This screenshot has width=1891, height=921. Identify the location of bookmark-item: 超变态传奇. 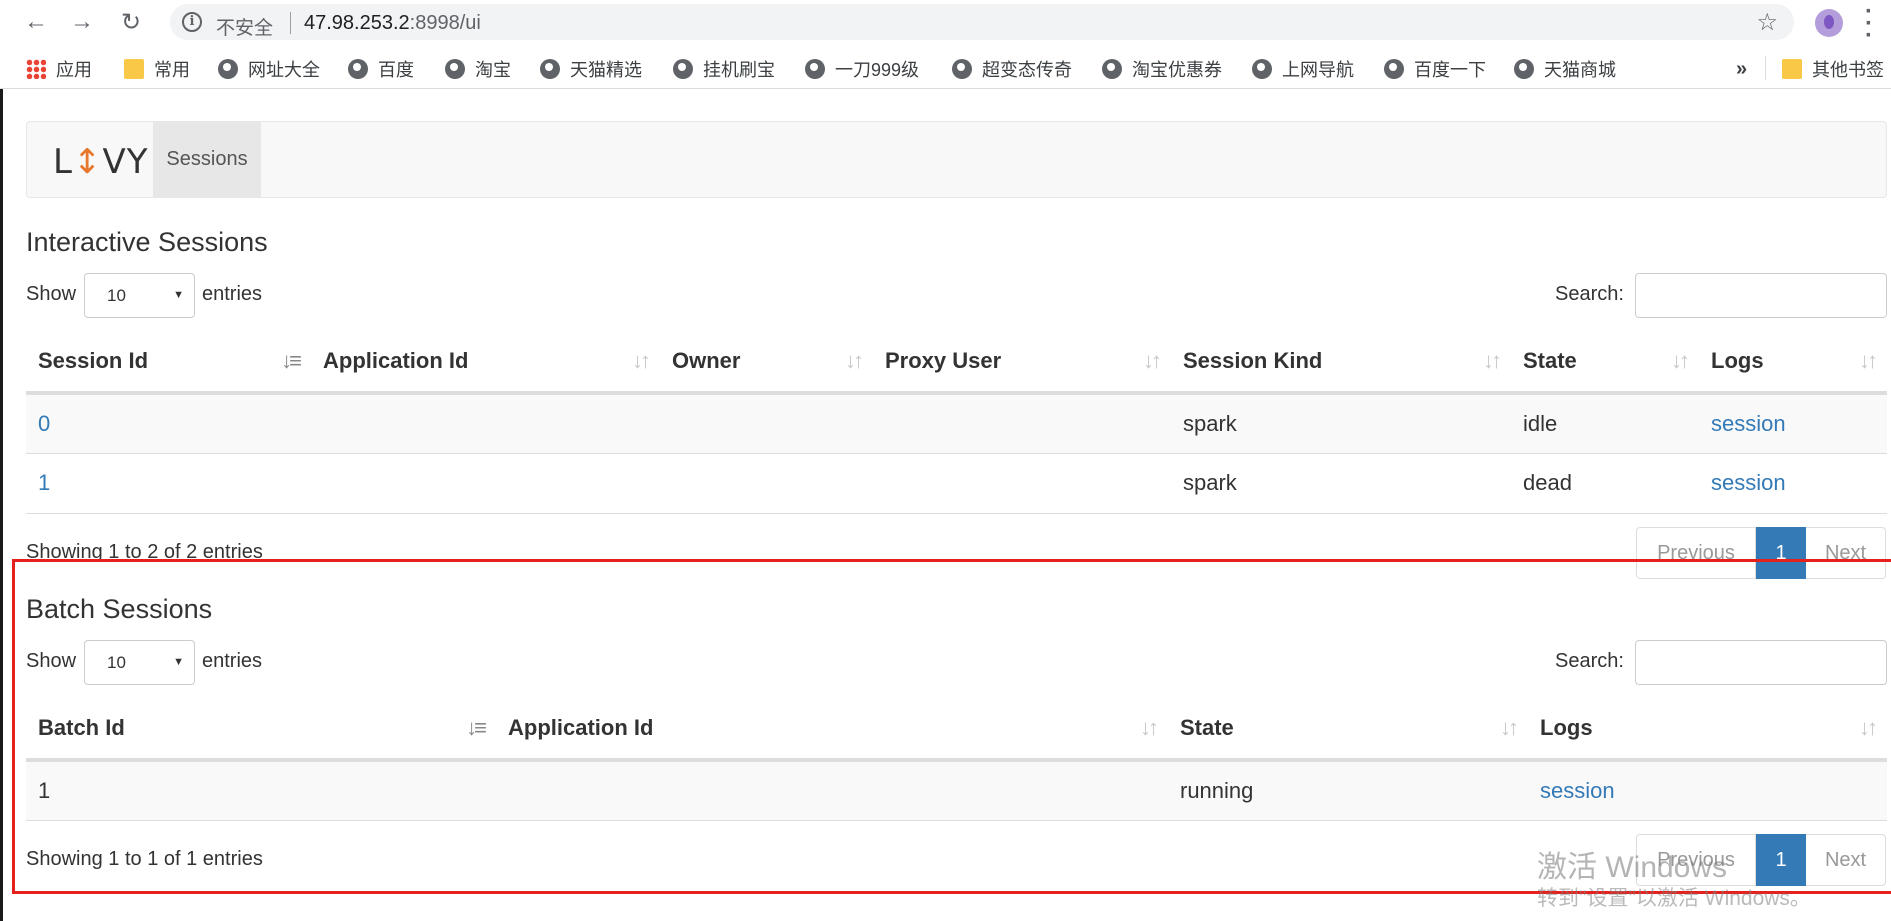
(1012, 69).